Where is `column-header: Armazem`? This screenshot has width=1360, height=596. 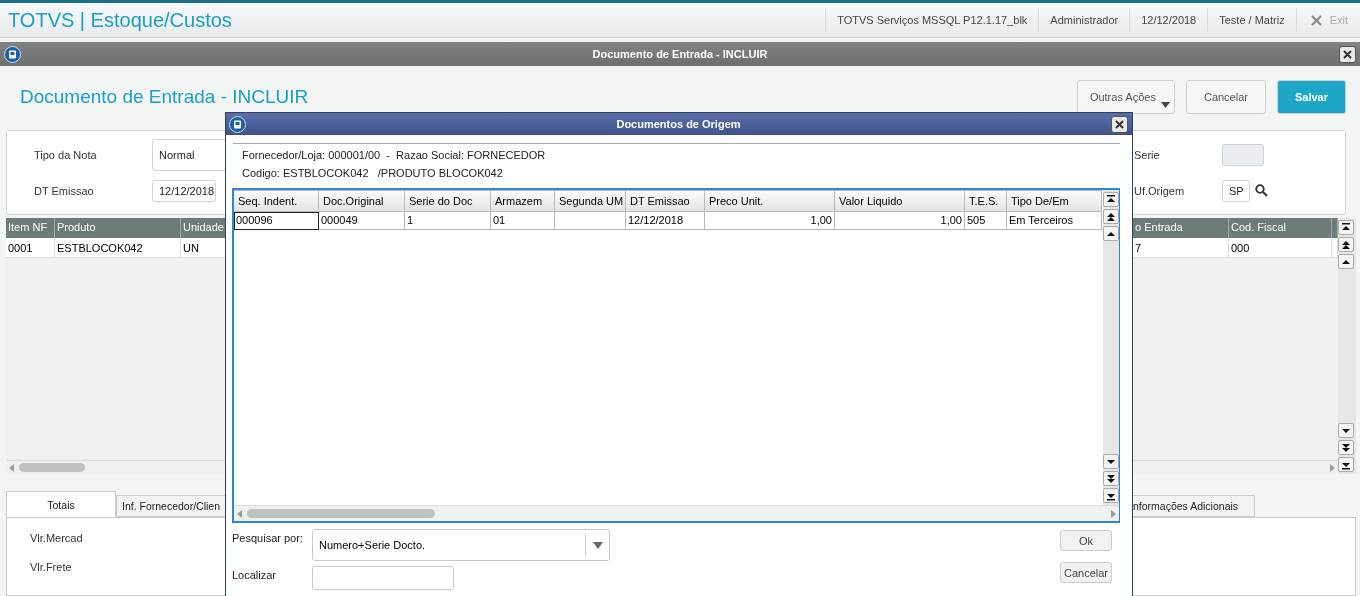
column-header: Armazem is located at coordinates (523, 201).